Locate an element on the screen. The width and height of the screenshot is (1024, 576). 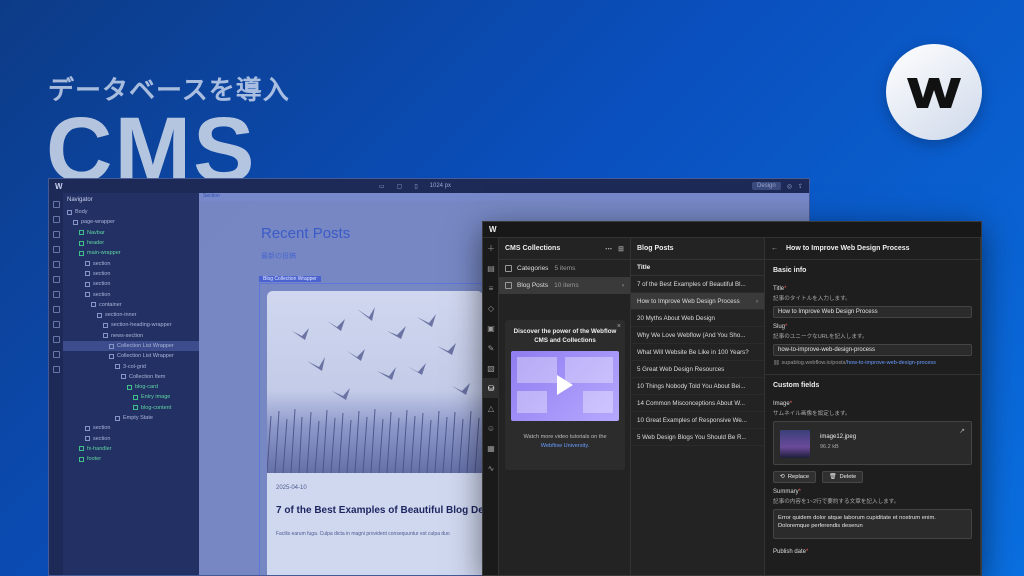
assets-icon: ▧ is located at coordinates (491, 368).